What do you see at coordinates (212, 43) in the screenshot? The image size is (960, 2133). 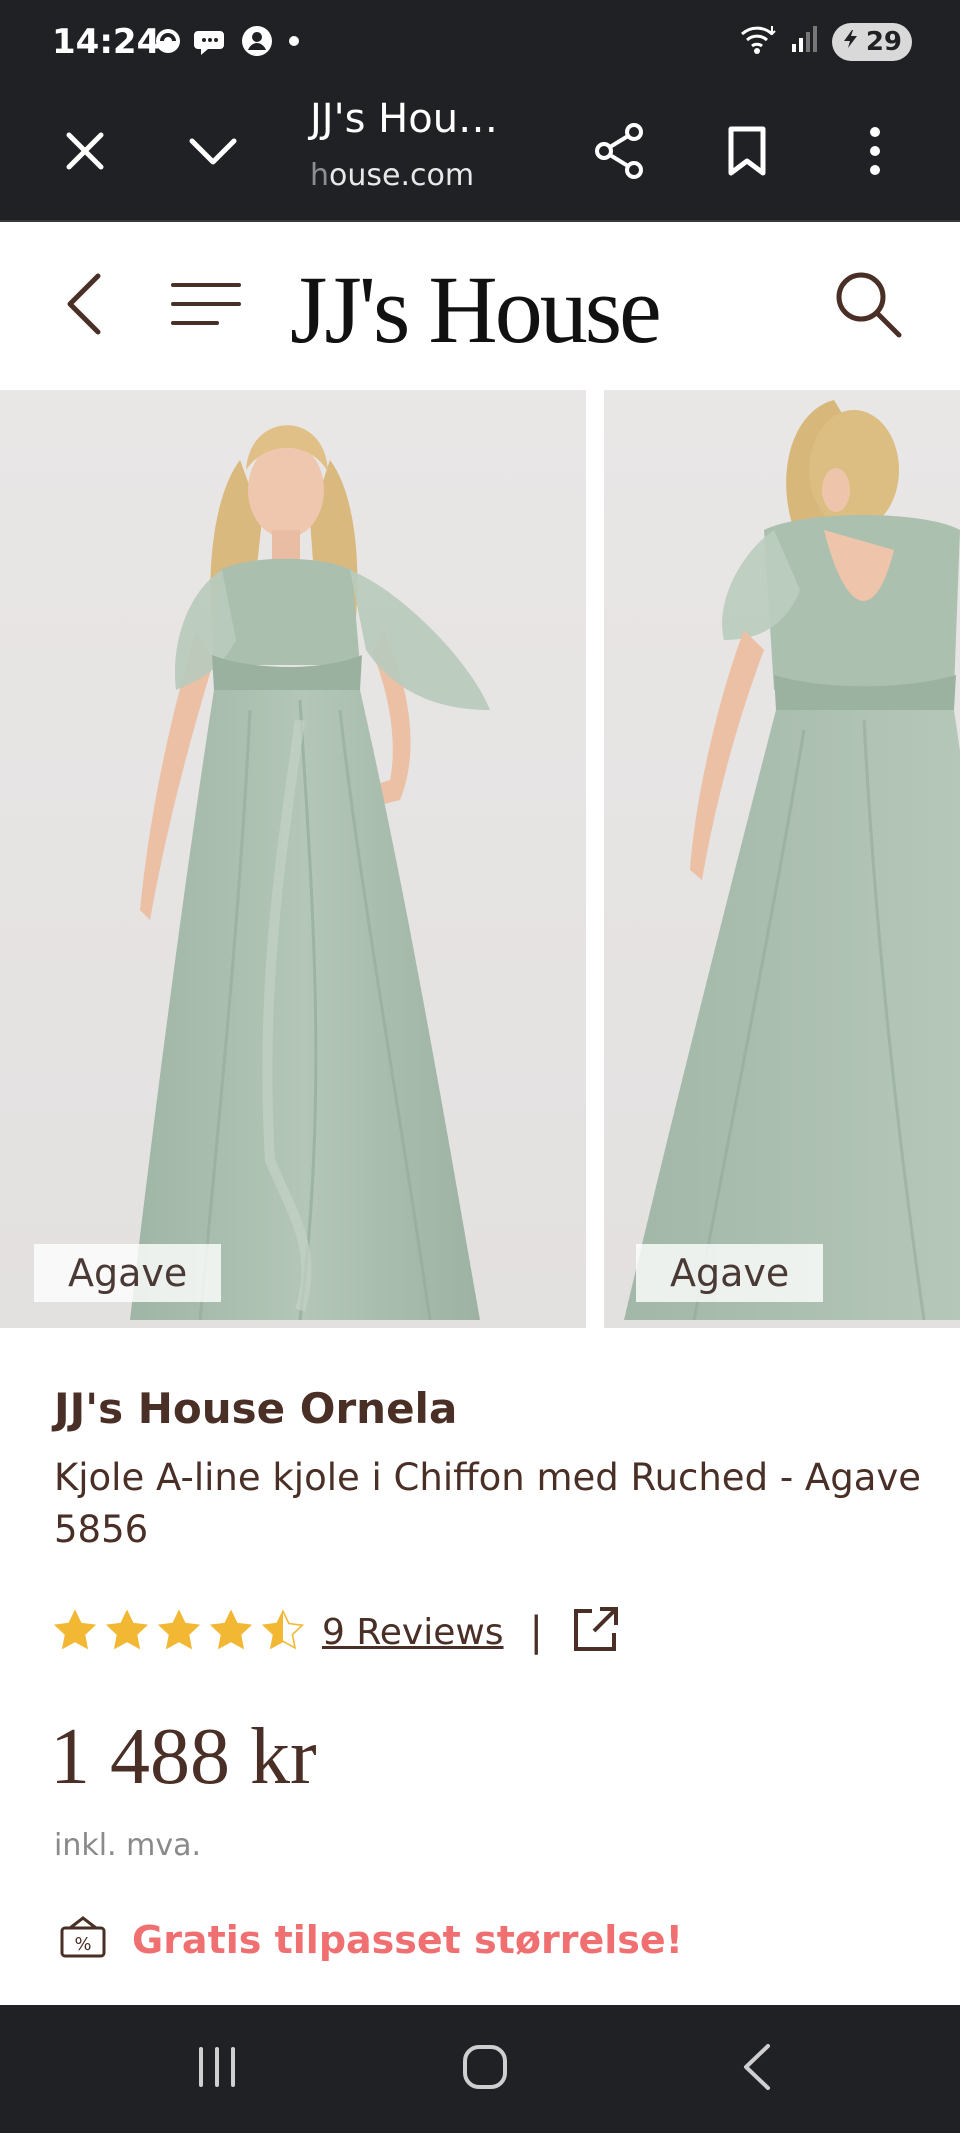 I see `chat-icon` at bounding box center [212, 43].